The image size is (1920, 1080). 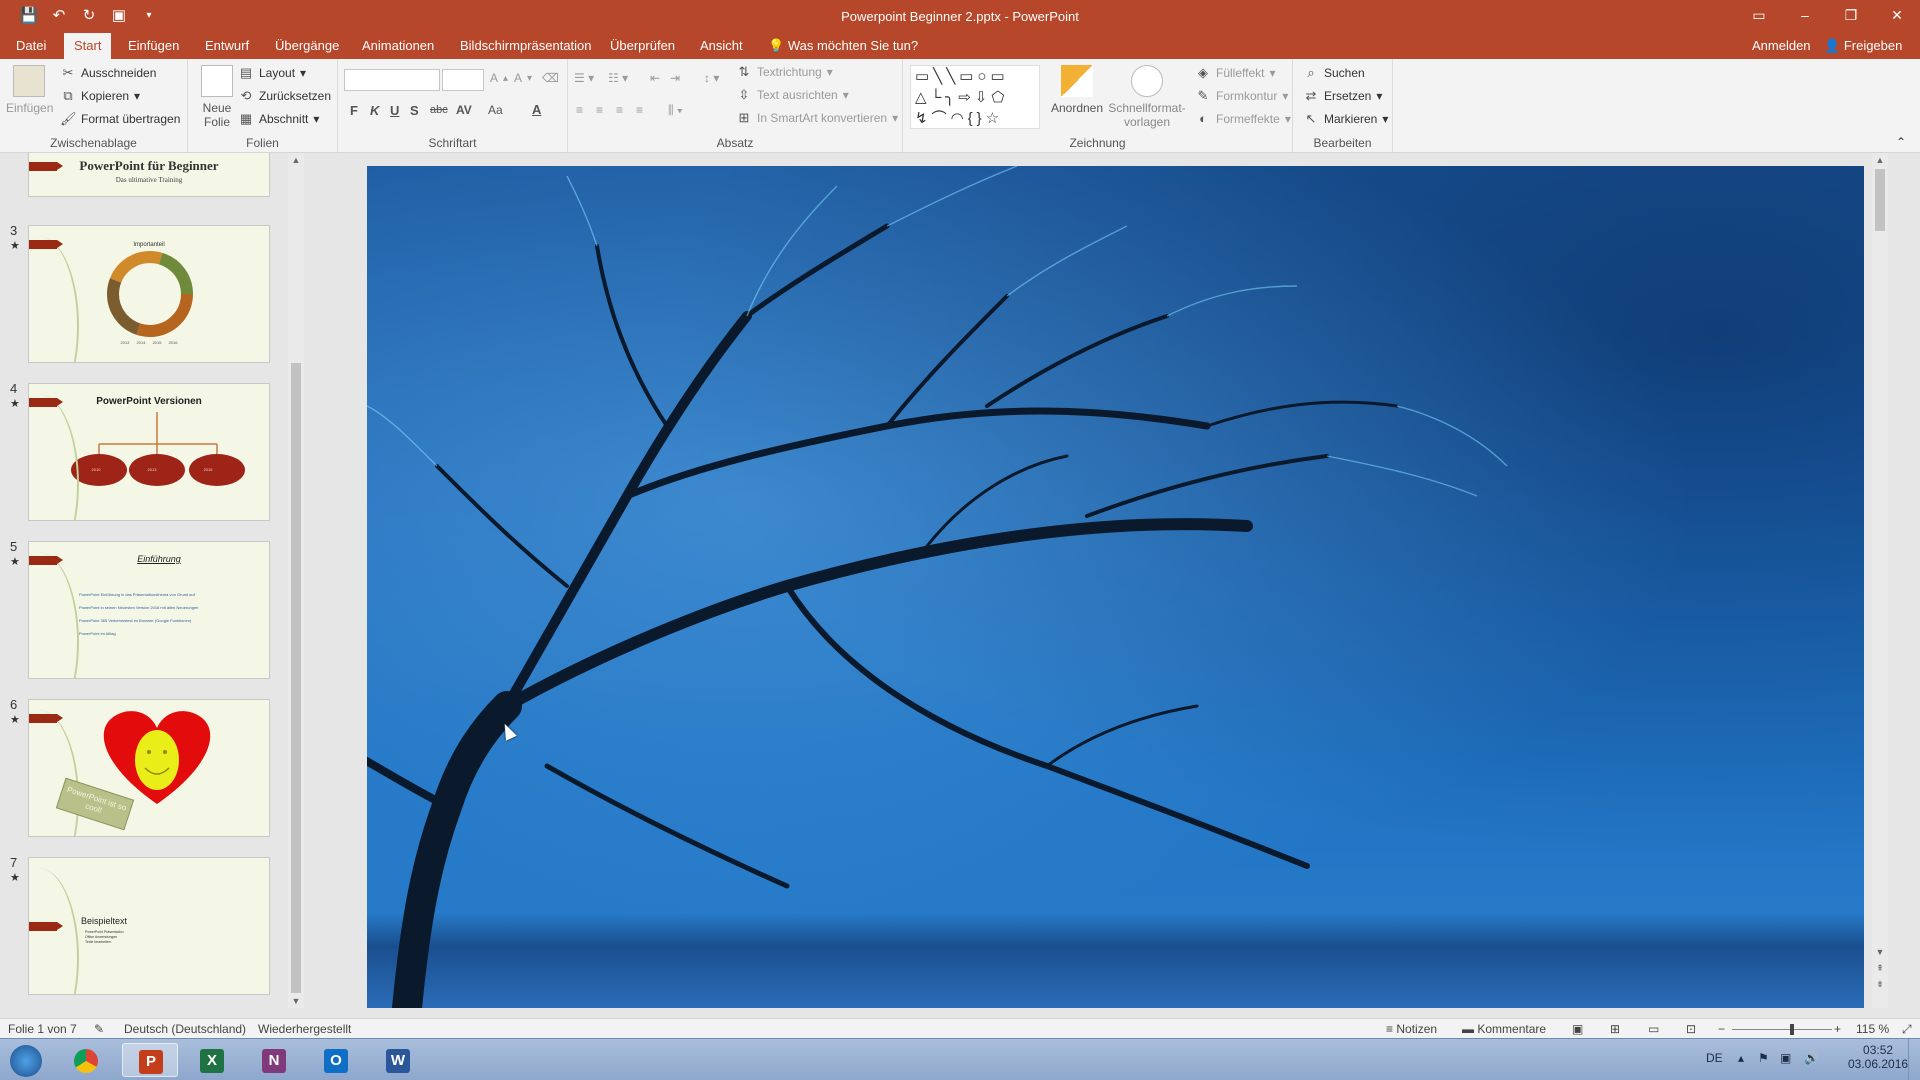 What do you see at coordinates (1077, 90) in the screenshot?
I see `arrange-button: Anordnen` at bounding box center [1077, 90].